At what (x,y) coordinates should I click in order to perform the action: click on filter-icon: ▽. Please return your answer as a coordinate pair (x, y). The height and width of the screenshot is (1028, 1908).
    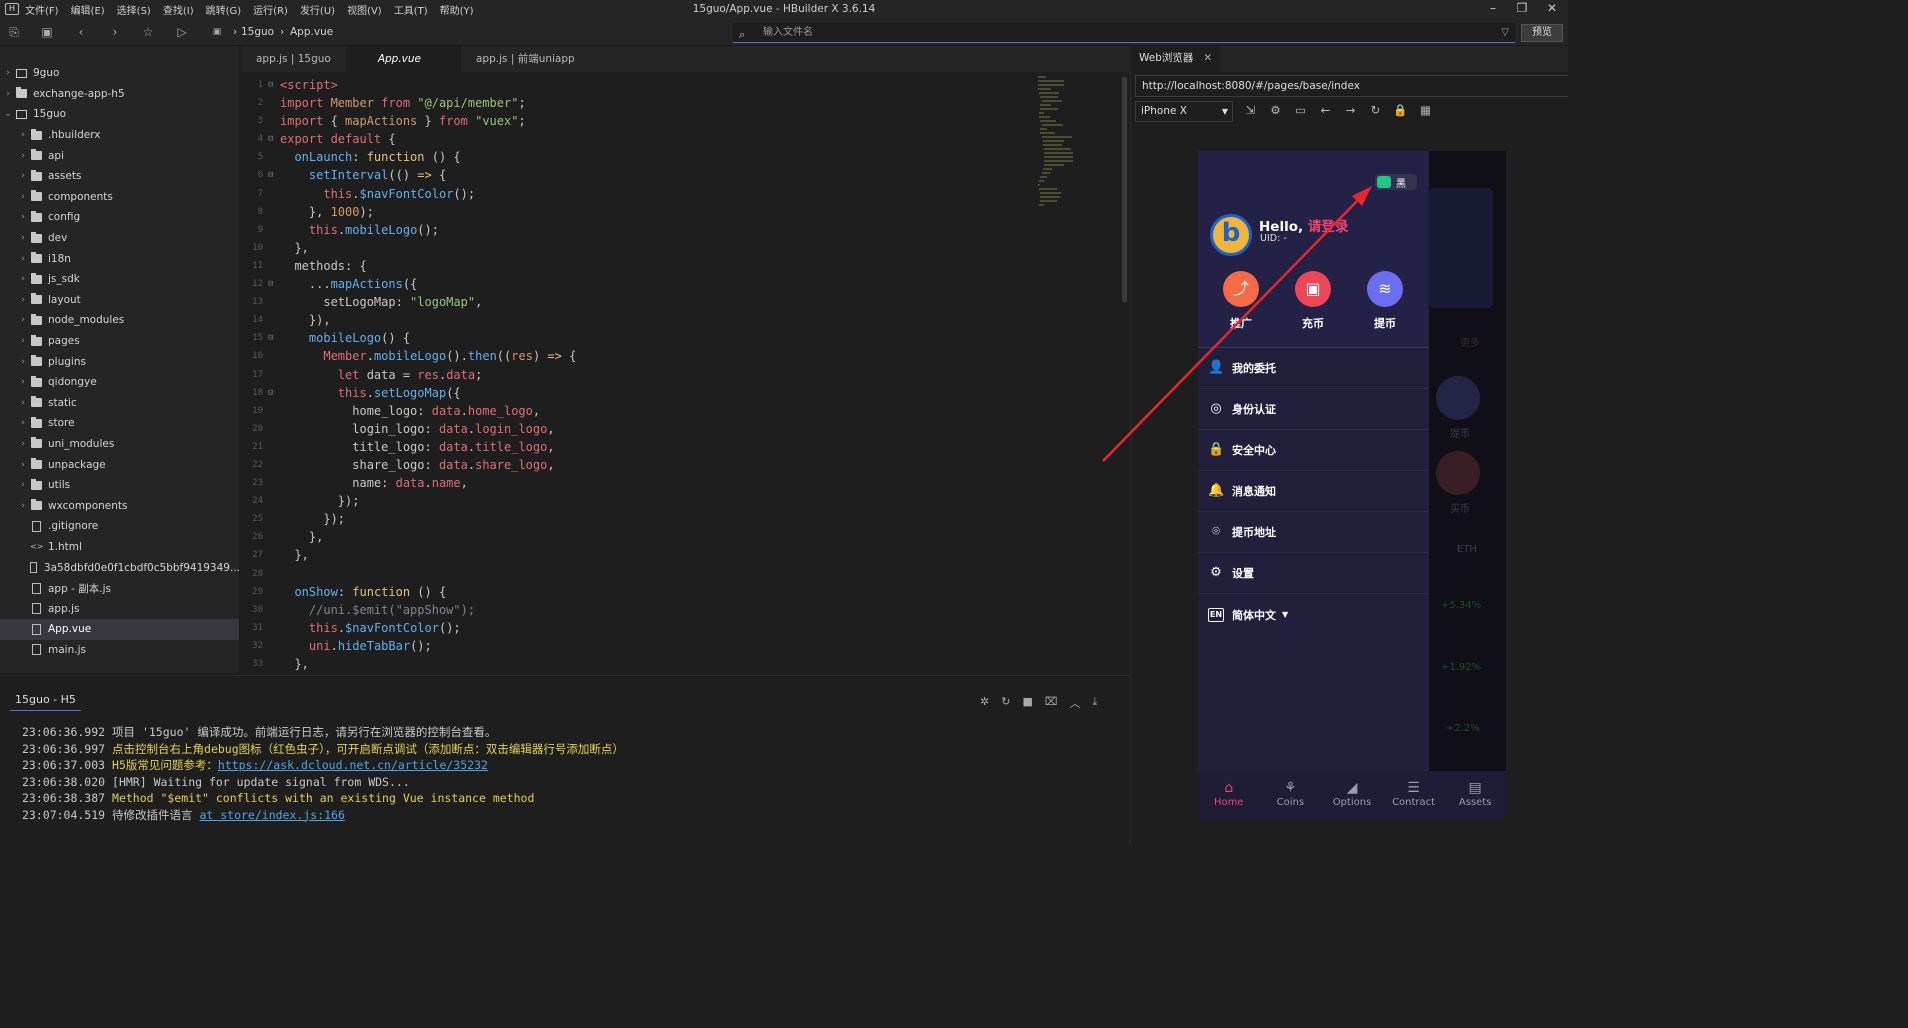
    Looking at the image, I should click on (1505, 33).